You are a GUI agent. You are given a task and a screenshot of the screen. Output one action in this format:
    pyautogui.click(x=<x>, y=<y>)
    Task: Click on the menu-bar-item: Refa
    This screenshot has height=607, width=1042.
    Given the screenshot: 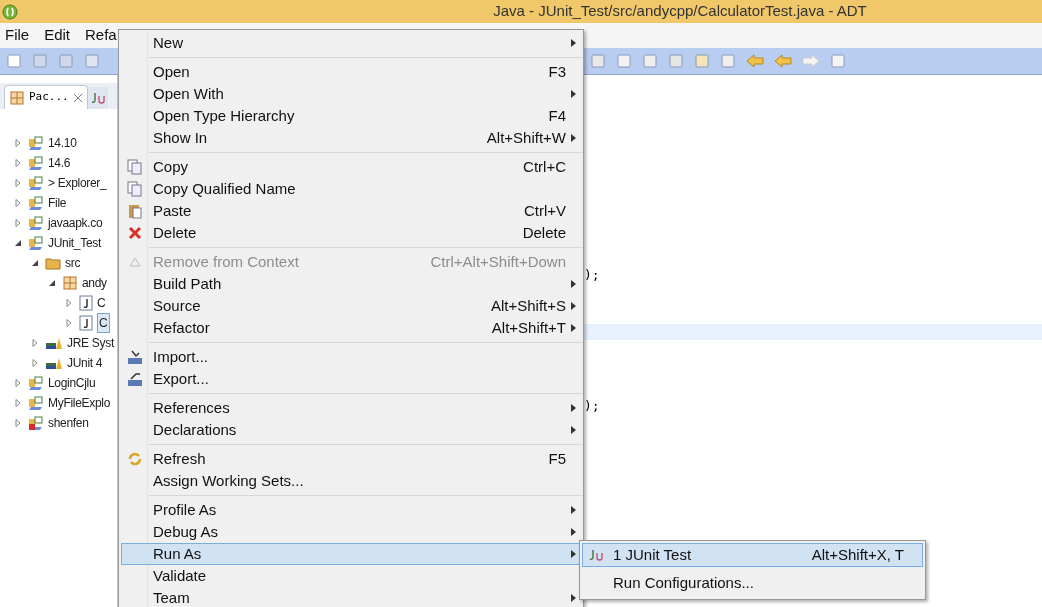 What is the action you would take?
    pyautogui.click(x=101, y=35)
    